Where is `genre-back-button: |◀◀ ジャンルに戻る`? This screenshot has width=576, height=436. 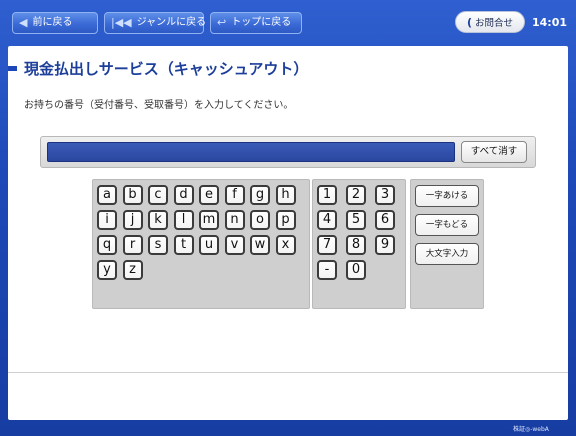 genre-back-button: |◀◀ ジャンルに戻る is located at coordinates (155, 23).